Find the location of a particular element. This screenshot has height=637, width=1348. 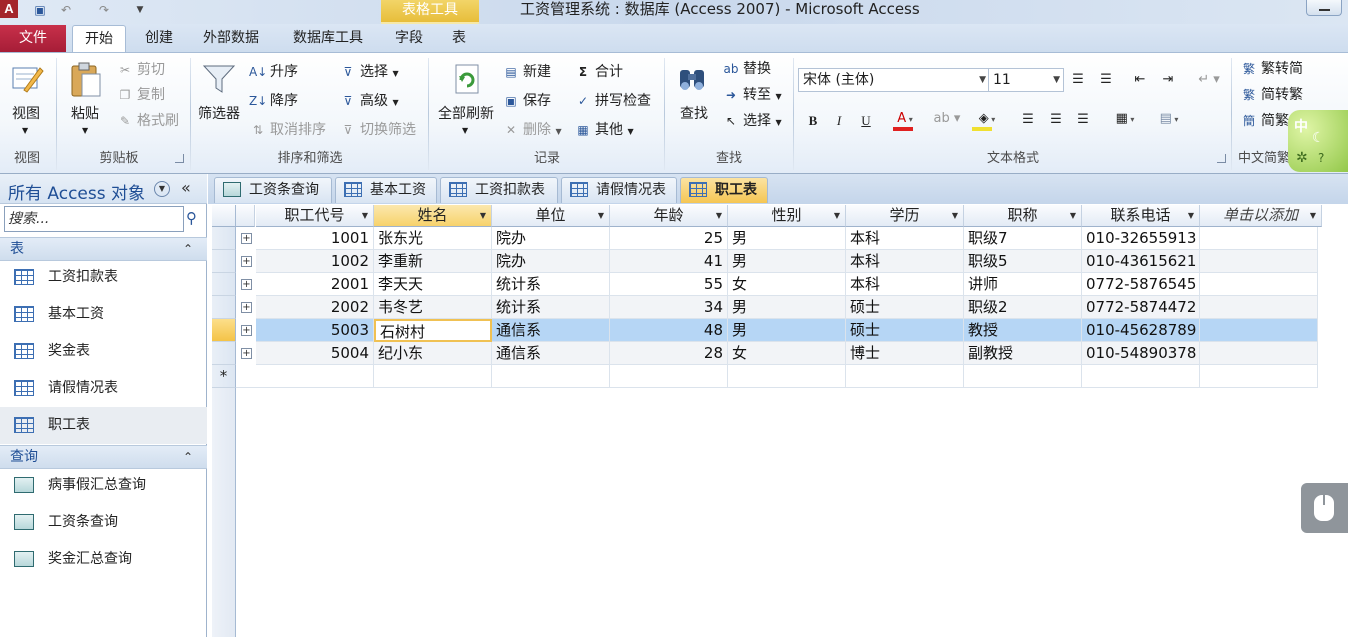

paste-button-label: 粘贴 is located at coordinates (85, 113).